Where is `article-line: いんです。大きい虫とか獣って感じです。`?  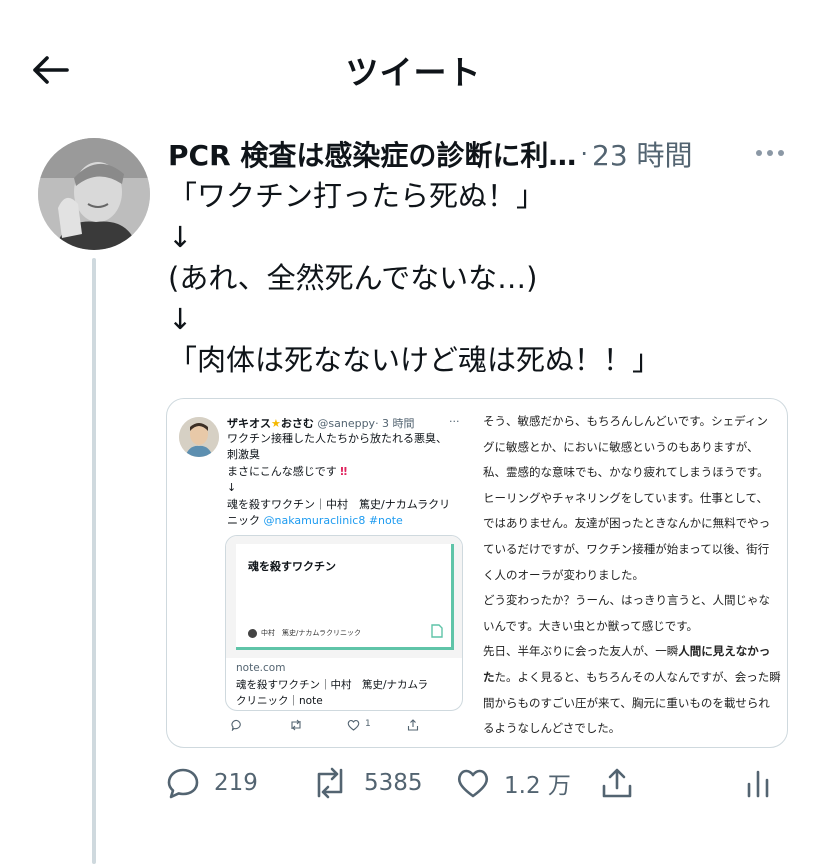 article-line: いんです。大きい虫とか獣って感じです。 is located at coordinates (591, 625).